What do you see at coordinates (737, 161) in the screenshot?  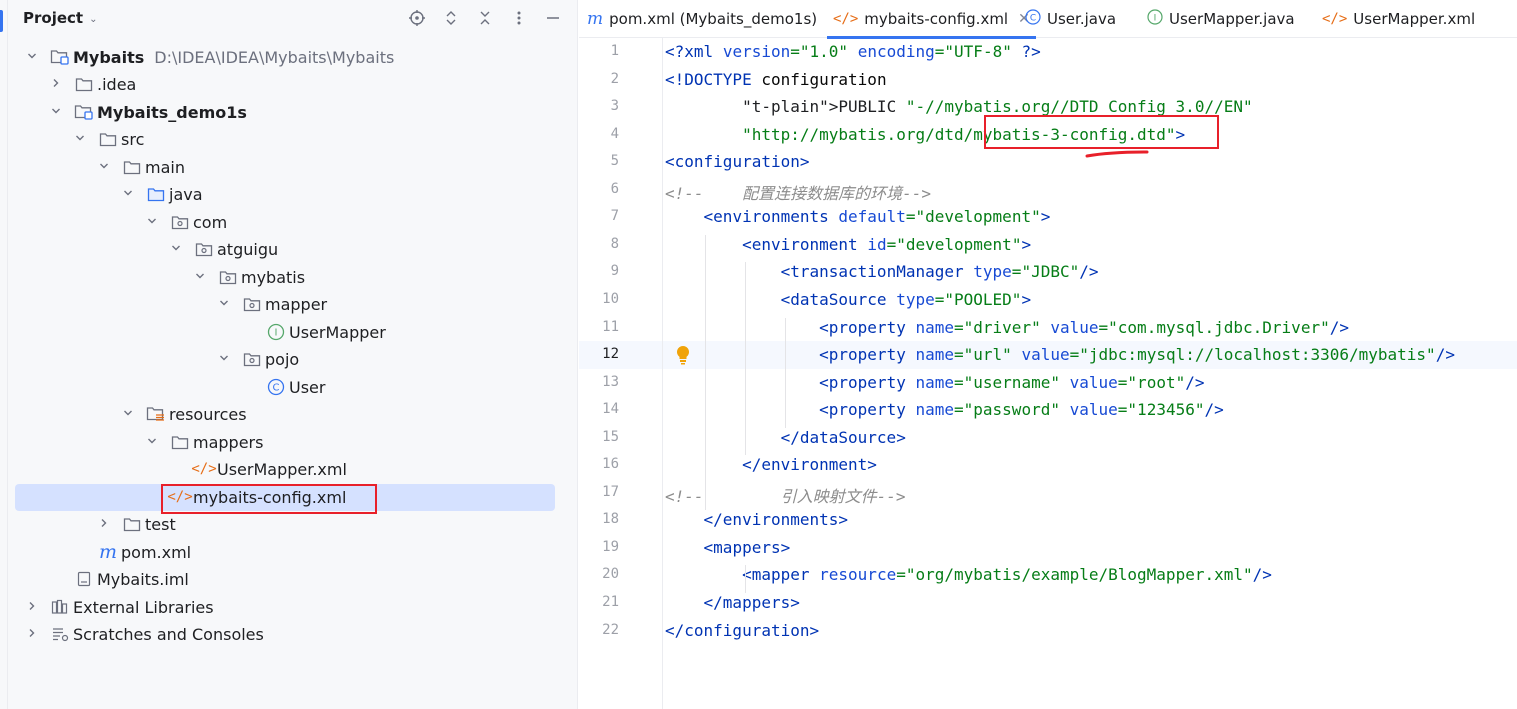 I see `code-line: <configuration>` at bounding box center [737, 161].